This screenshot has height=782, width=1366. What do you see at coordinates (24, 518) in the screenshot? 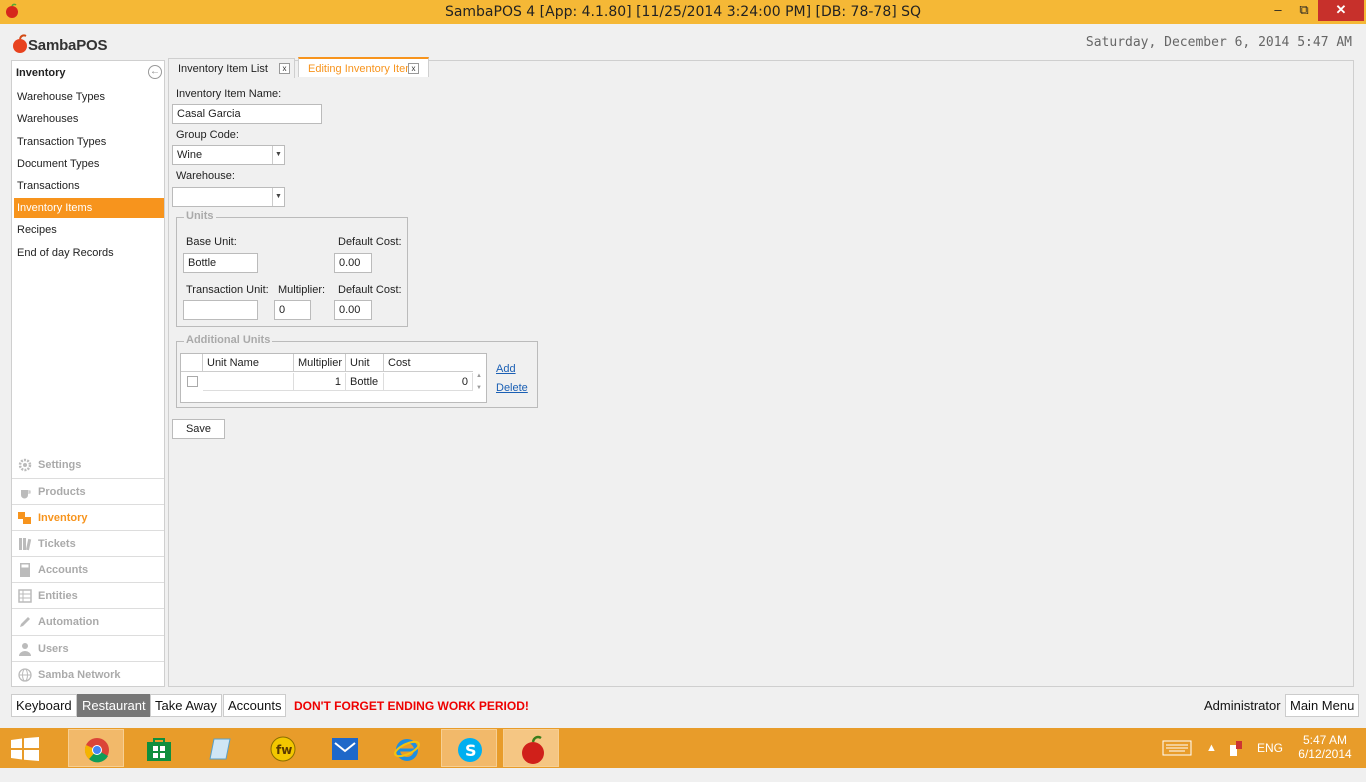
I see `inventory-icon` at bounding box center [24, 518].